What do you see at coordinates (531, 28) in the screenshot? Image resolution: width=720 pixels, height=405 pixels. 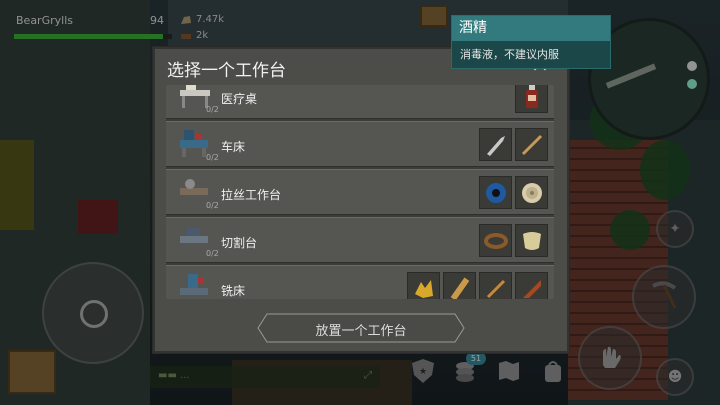 I see `tooltip-title: 酒精` at bounding box center [531, 28].